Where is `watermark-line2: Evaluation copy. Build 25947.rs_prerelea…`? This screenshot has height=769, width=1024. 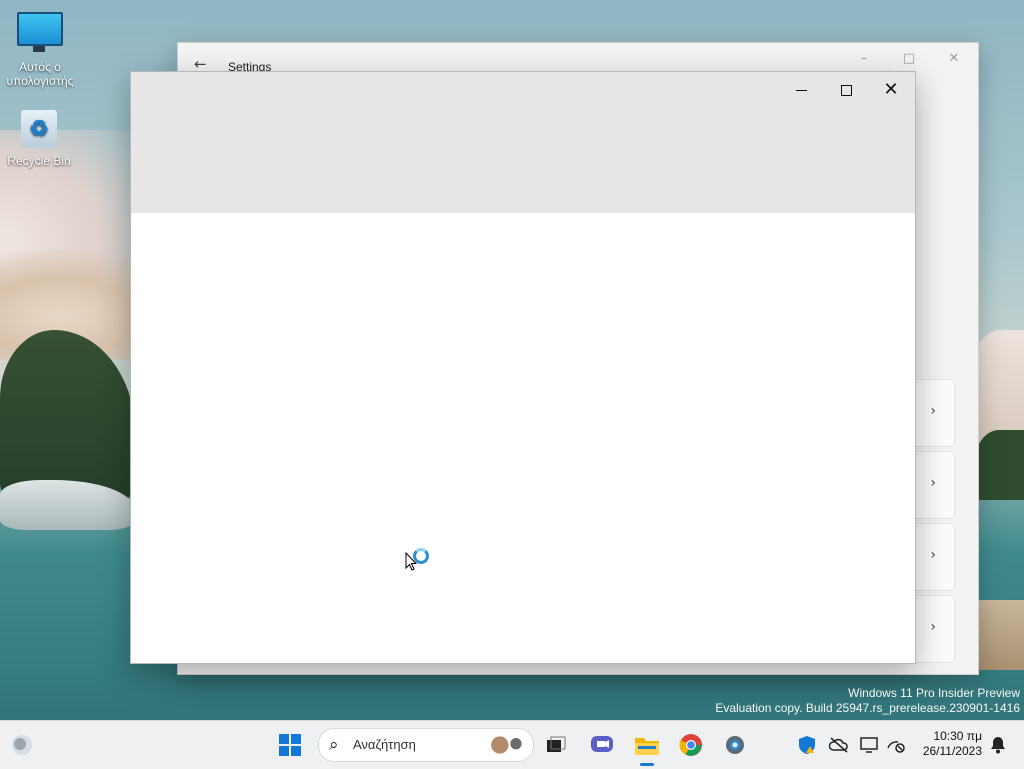
watermark-line2: Evaluation copy. Build 25947.rs_prerelea… is located at coordinates (867, 708).